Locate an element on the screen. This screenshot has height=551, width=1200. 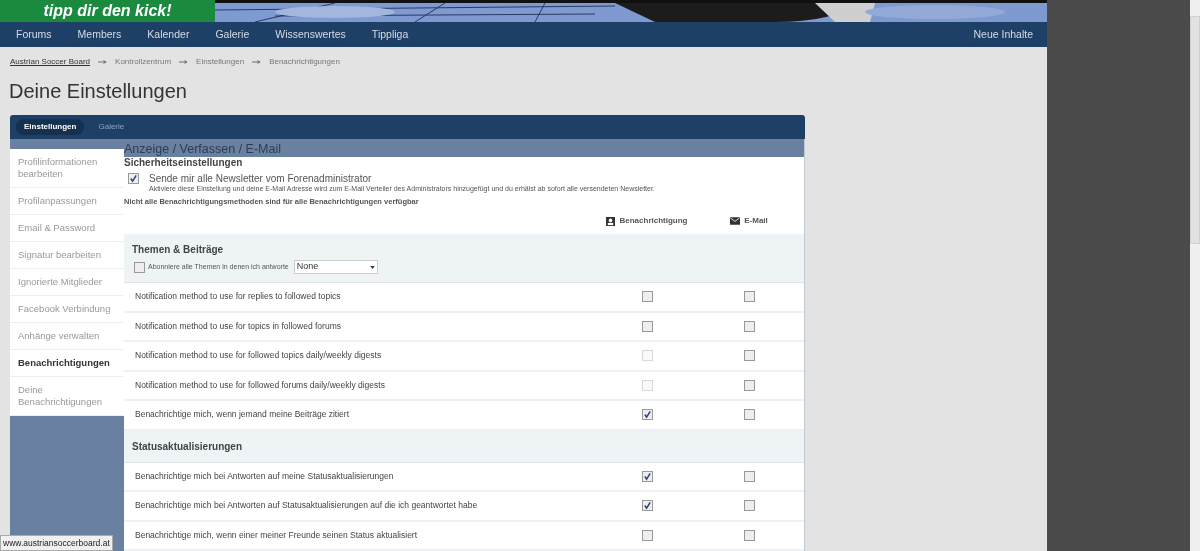
breadcrumb-link: Austrian Soccer Board is located at coordinates (50, 62).